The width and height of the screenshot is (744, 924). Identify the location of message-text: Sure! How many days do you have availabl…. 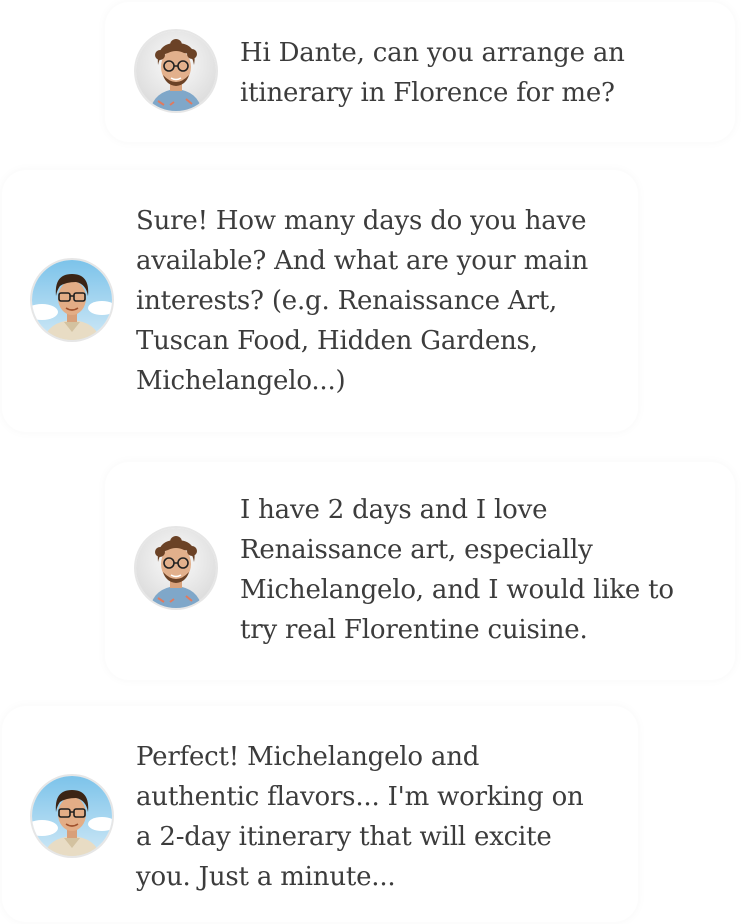
(362, 301).